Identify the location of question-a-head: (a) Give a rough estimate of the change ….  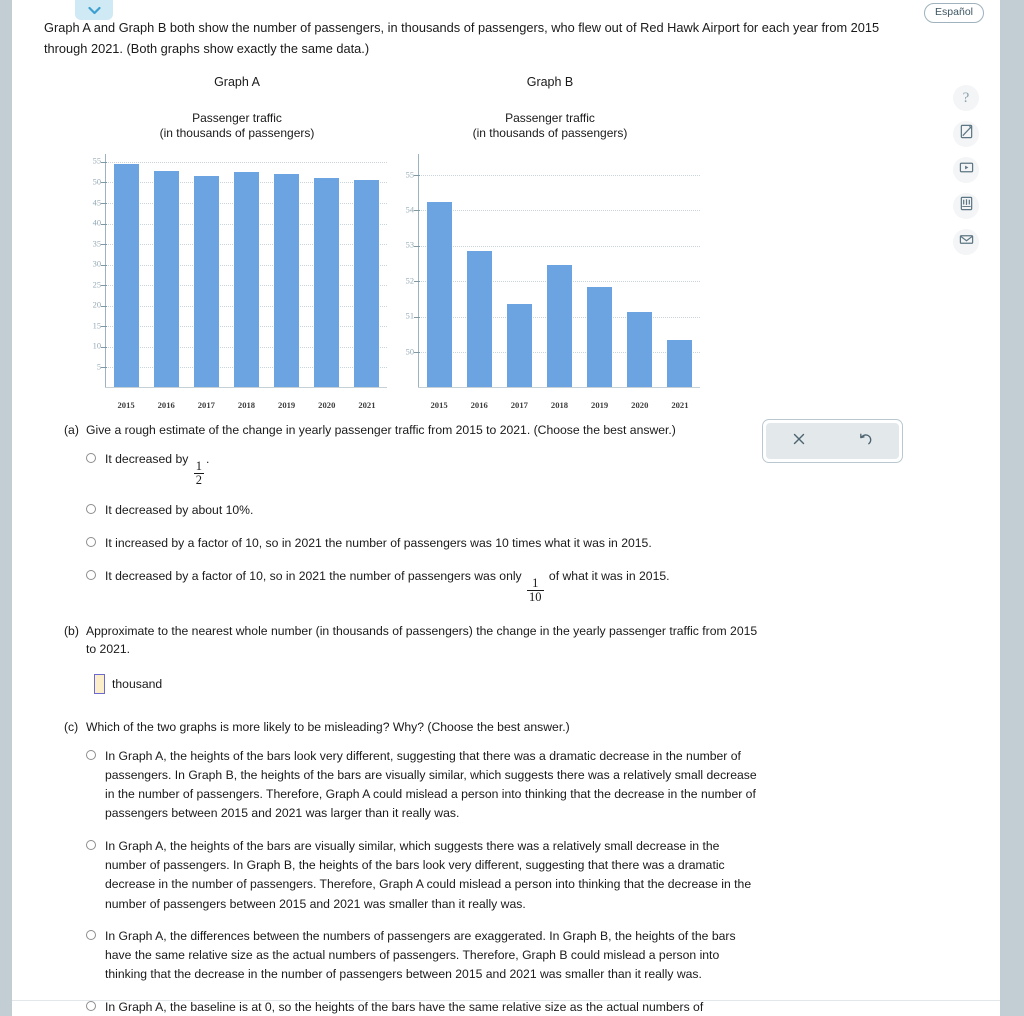
(414, 430).